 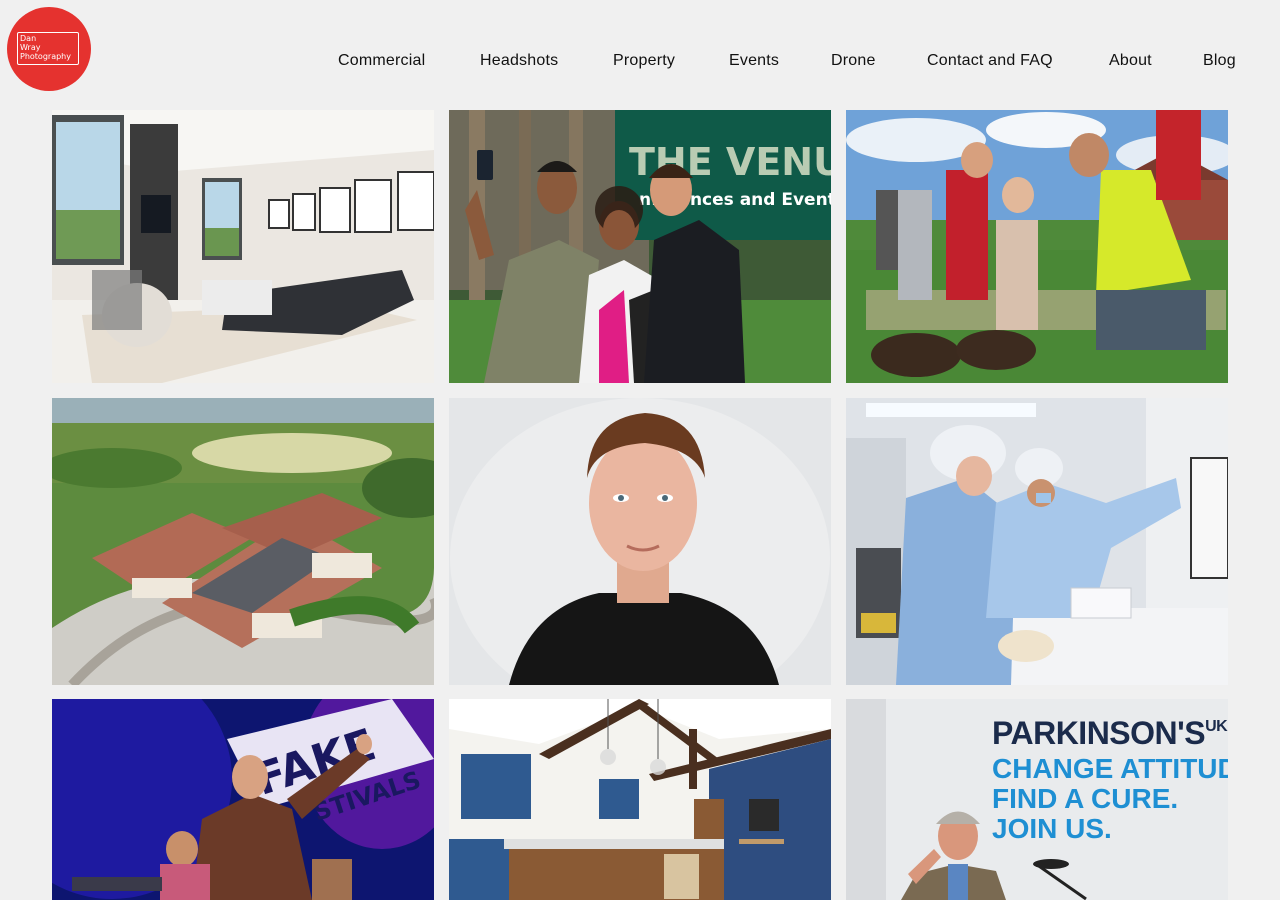 I want to click on nav-drone: Drone, so click(x=853, y=61).